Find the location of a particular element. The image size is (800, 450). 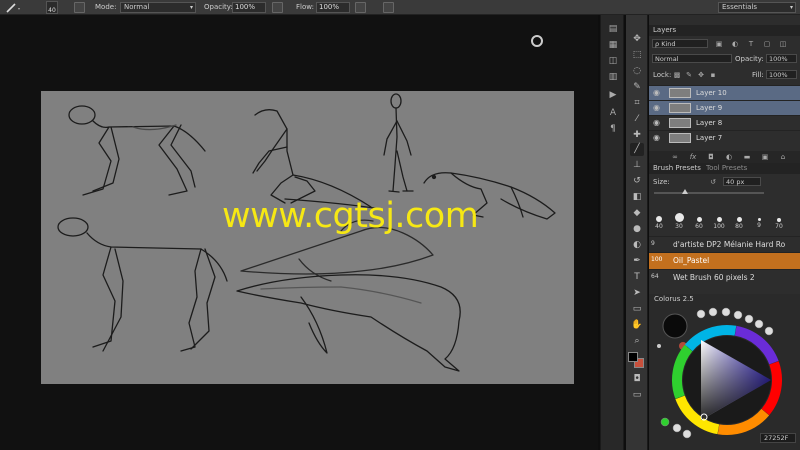

brush-size-input: 40 px is located at coordinates (742, 181).